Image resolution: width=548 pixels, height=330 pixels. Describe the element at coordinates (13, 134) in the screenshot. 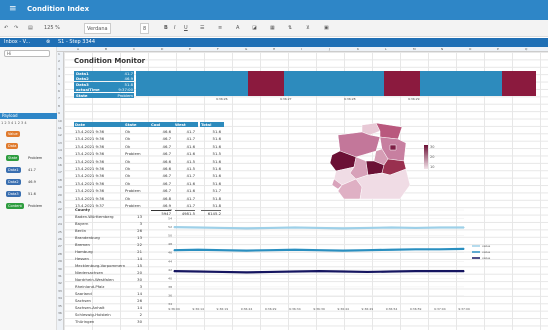

I see `sidebar-item: Value` at that location.